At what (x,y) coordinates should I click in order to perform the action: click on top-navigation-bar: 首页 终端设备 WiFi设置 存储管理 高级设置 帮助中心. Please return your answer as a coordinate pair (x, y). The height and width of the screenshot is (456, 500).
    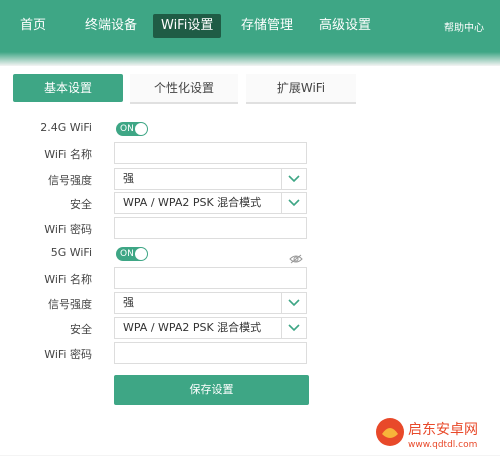
    Looking at the image, I should click on (250, 26).